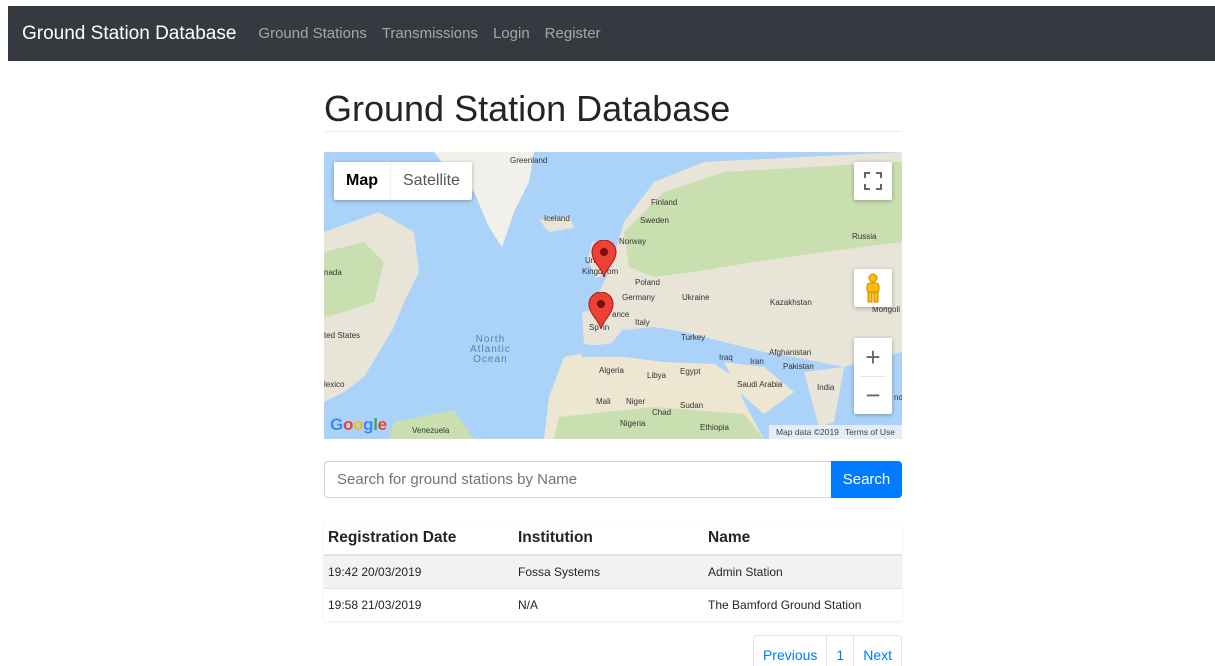 The width and height of the screenshot is (1215, 666). What do you see at coordinates (798, 366) in the screenshot?
I see `map-label-pakistan: Pakistan` at bounding box center [798, 366].